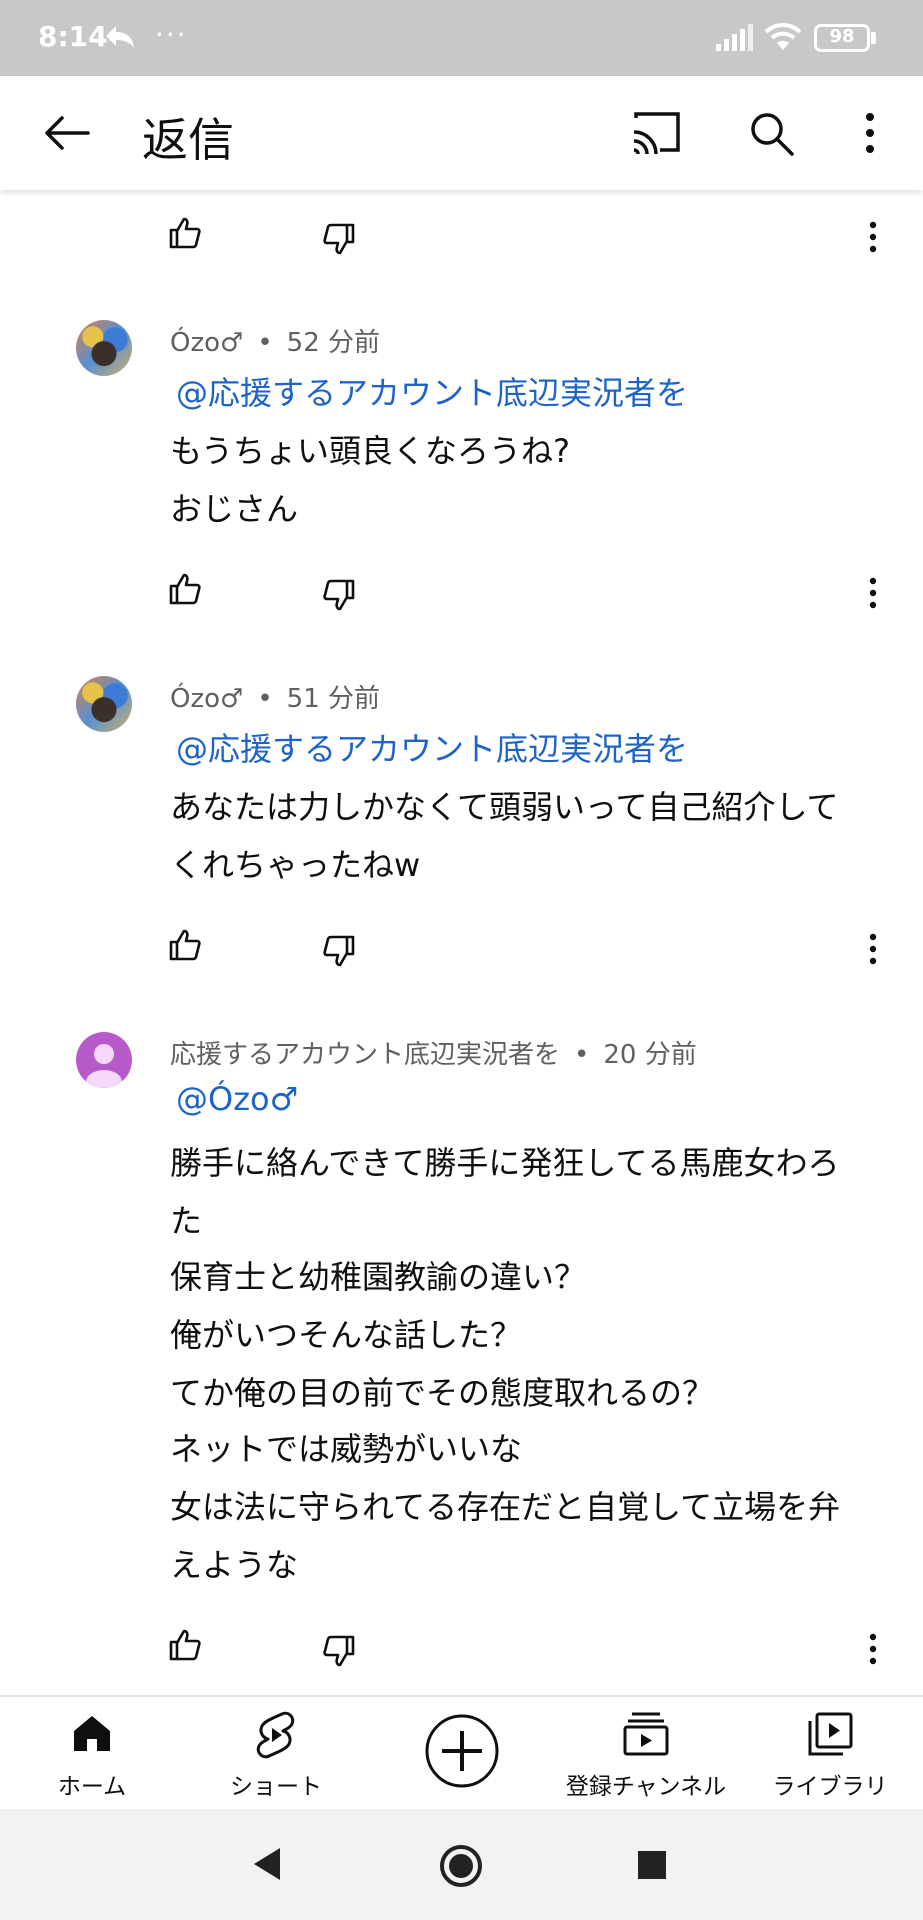  Describe the element at coordinates (873, 38) in the screenshot. I see `battery-cap` at that location.